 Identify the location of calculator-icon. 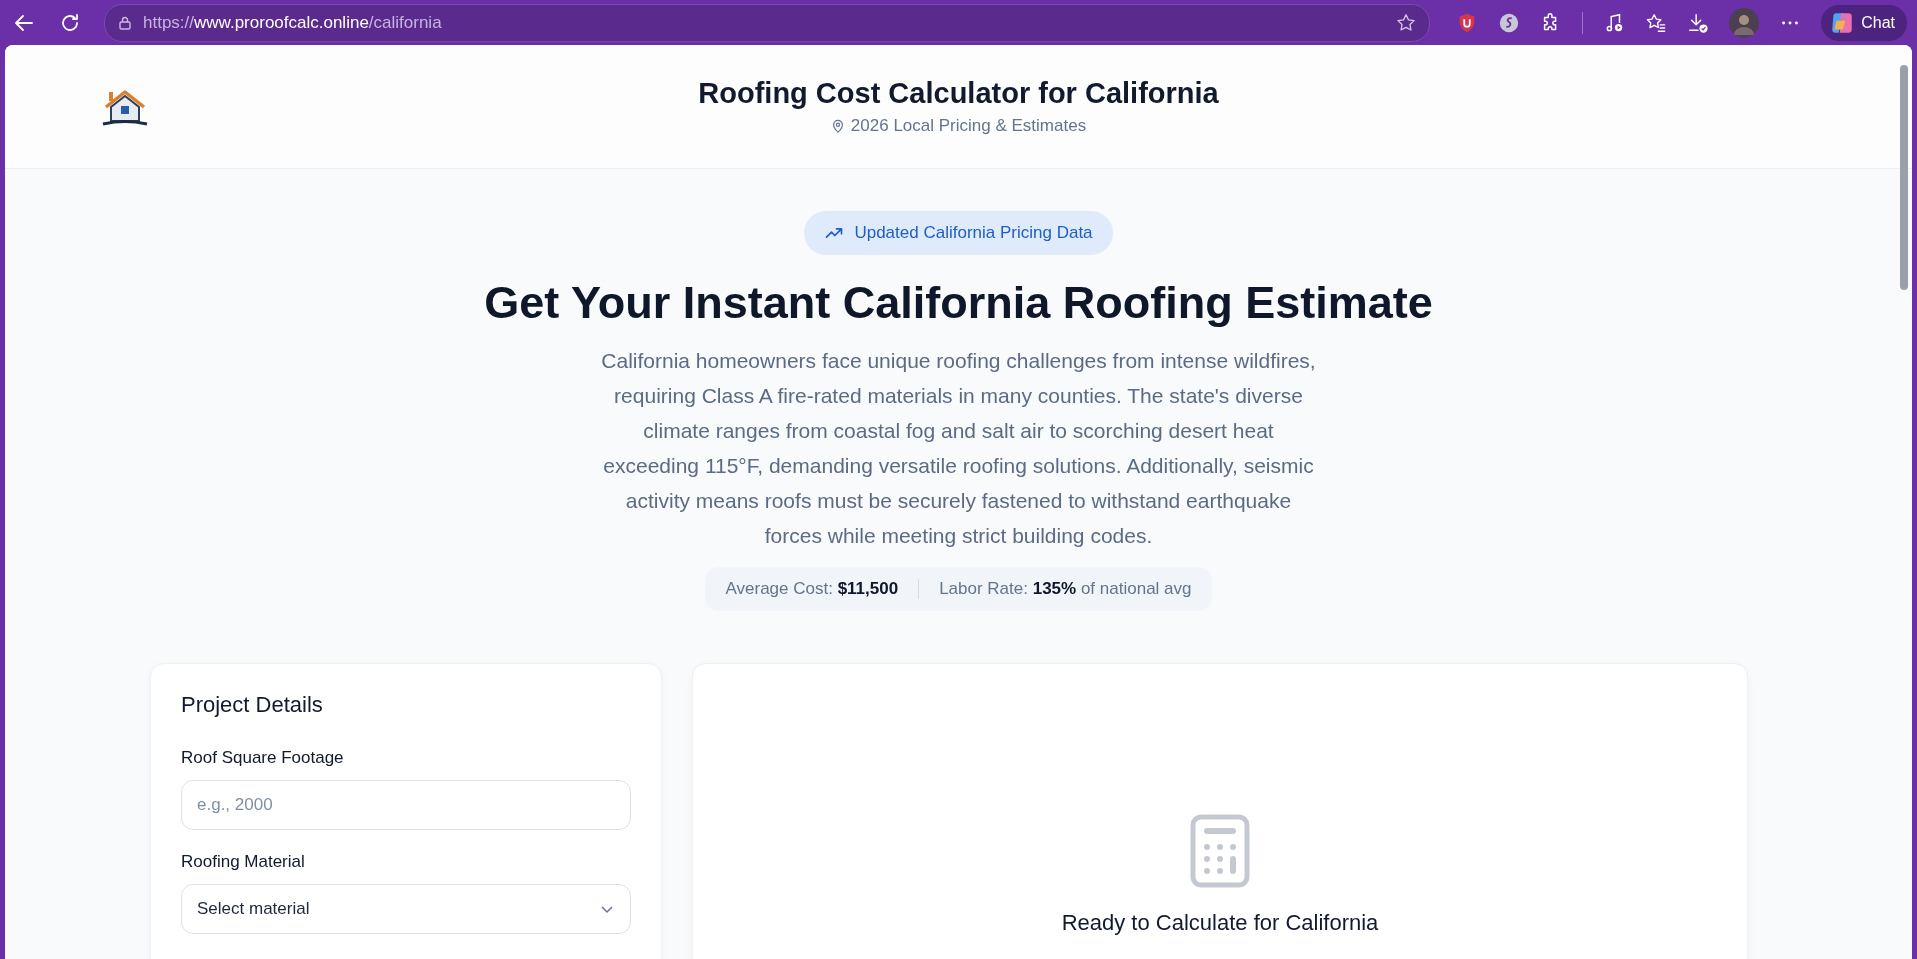
(1220, 851).